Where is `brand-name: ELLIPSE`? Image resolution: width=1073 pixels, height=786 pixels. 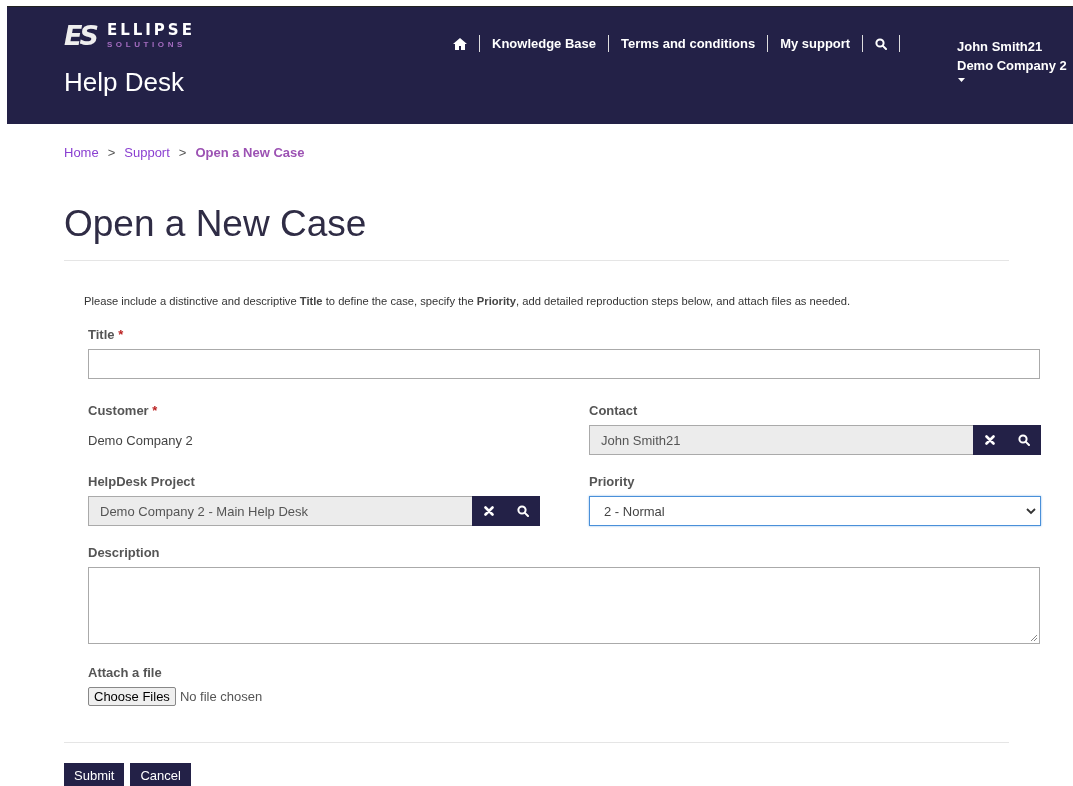 brand-name: ELLIPSE is located at coordinates (150, 30).